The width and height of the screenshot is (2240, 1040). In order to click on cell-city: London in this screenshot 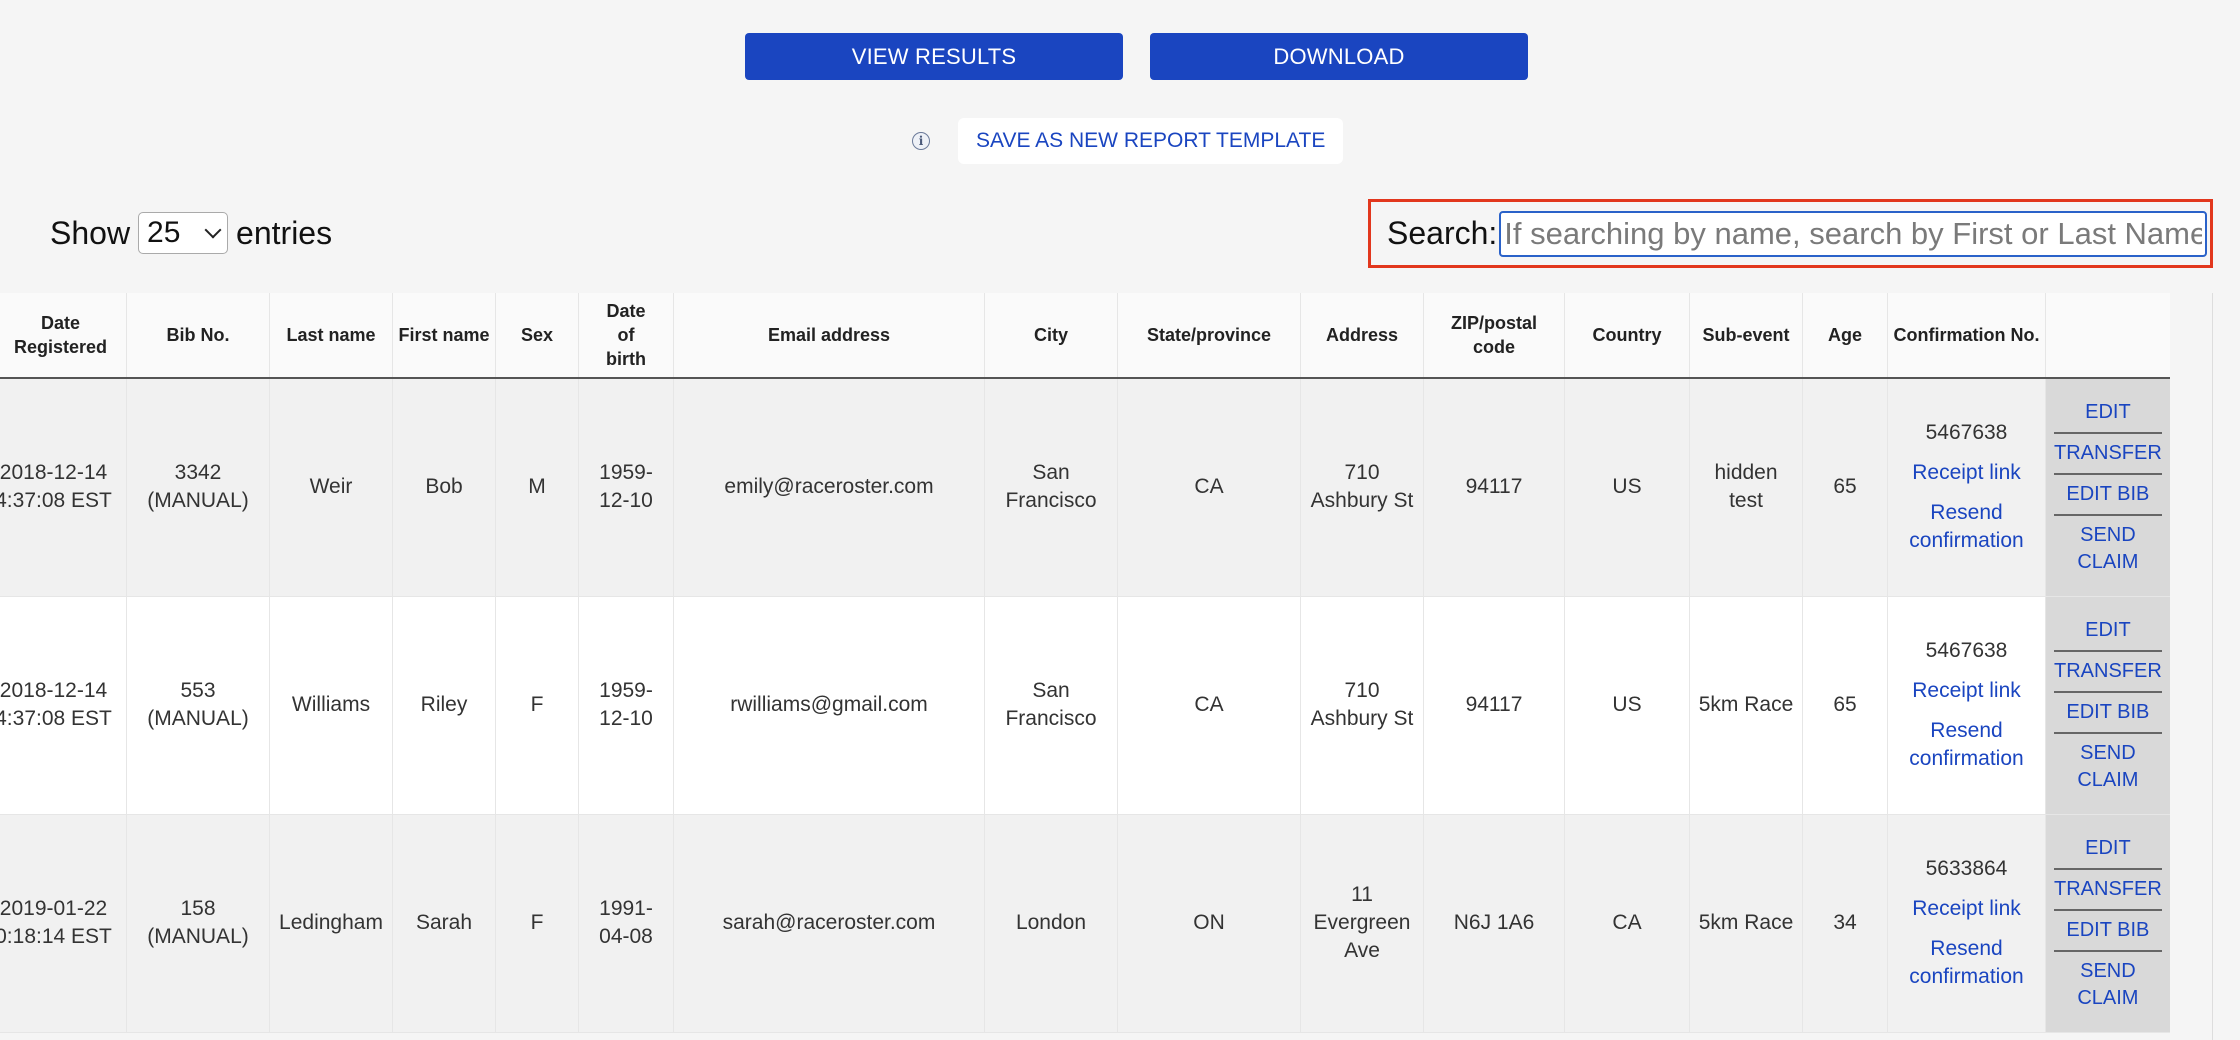, I will do `click(1051, 923)`.